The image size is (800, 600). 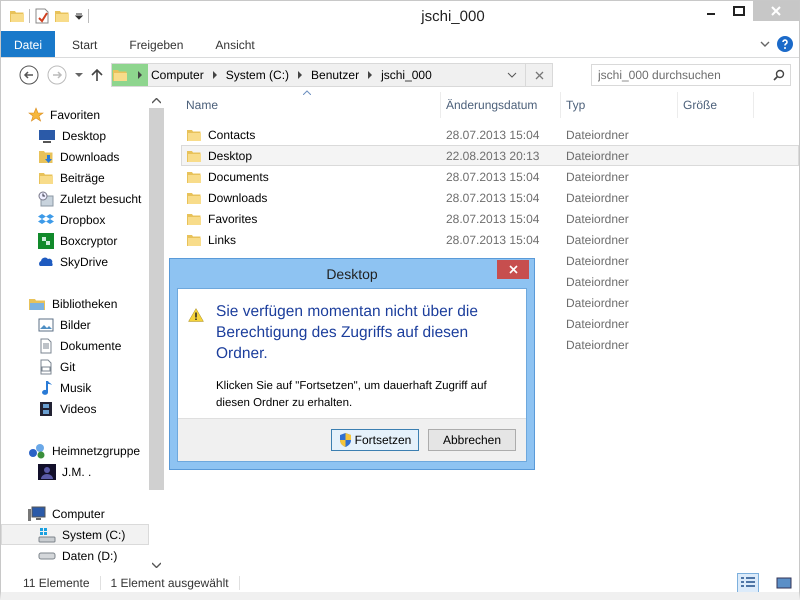 I want to click on details-view-button, so click(x=748, y=582).